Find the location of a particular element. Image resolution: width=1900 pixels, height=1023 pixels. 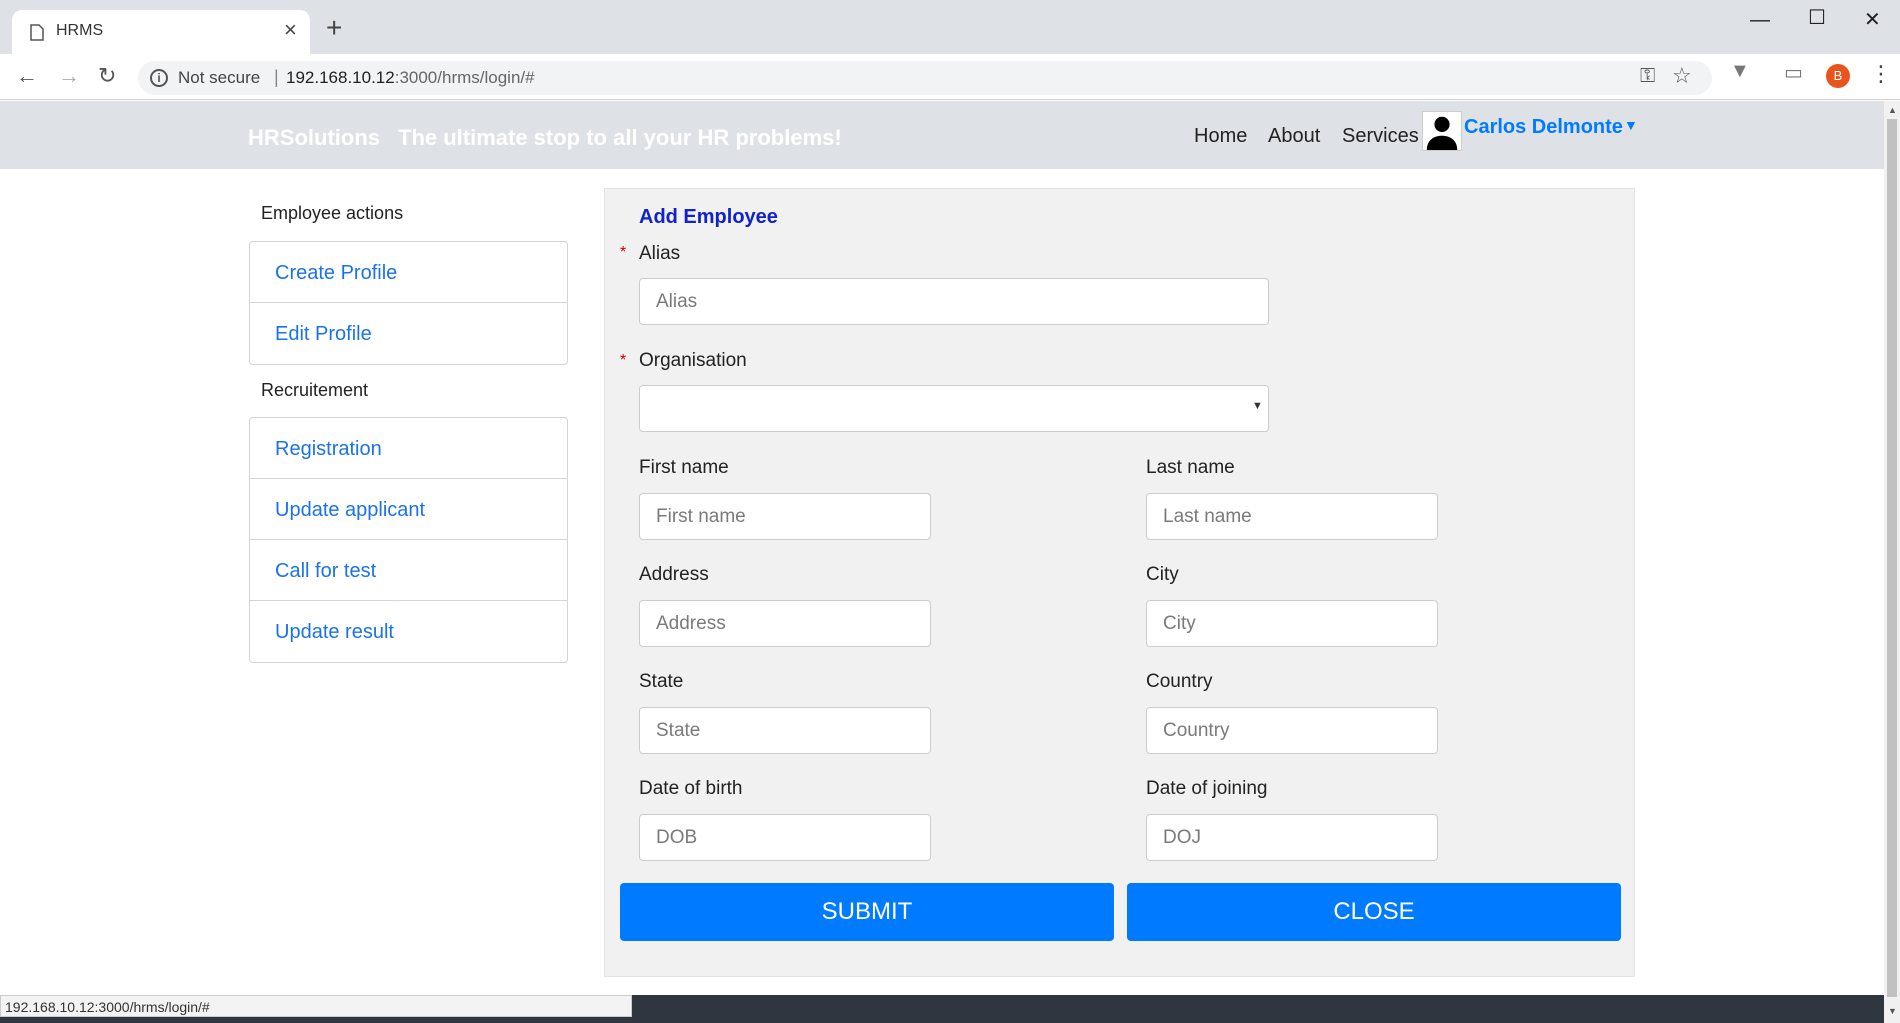

minimize-icon: — is located at coordinates (1760, 20).